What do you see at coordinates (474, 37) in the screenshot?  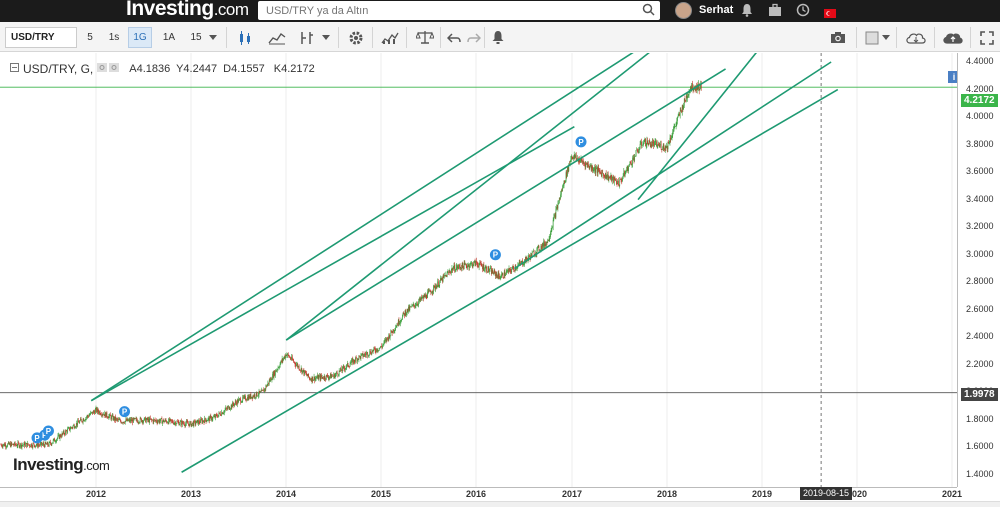 I see `redo-icon` at bounding box center [474, 37].